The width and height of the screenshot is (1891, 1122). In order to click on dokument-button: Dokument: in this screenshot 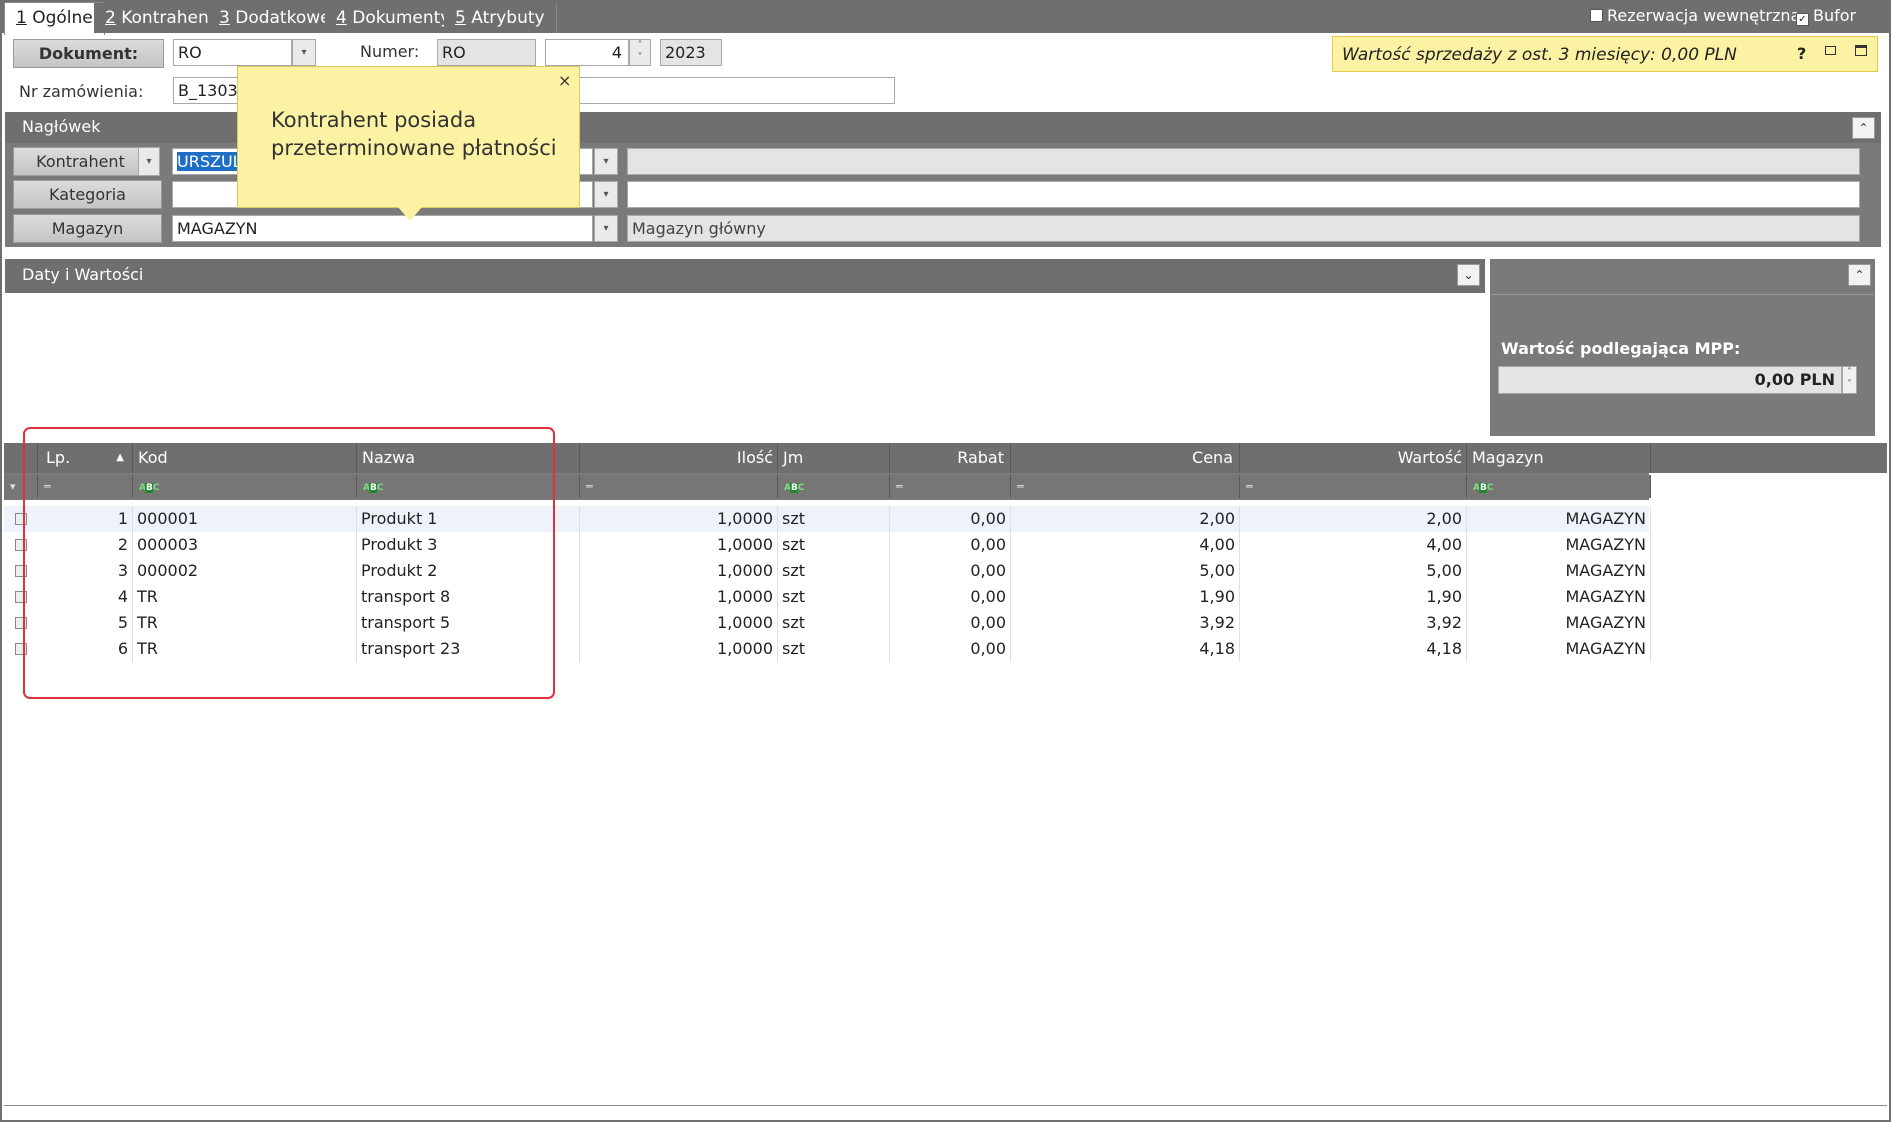, I will do `click(88, 53)`.